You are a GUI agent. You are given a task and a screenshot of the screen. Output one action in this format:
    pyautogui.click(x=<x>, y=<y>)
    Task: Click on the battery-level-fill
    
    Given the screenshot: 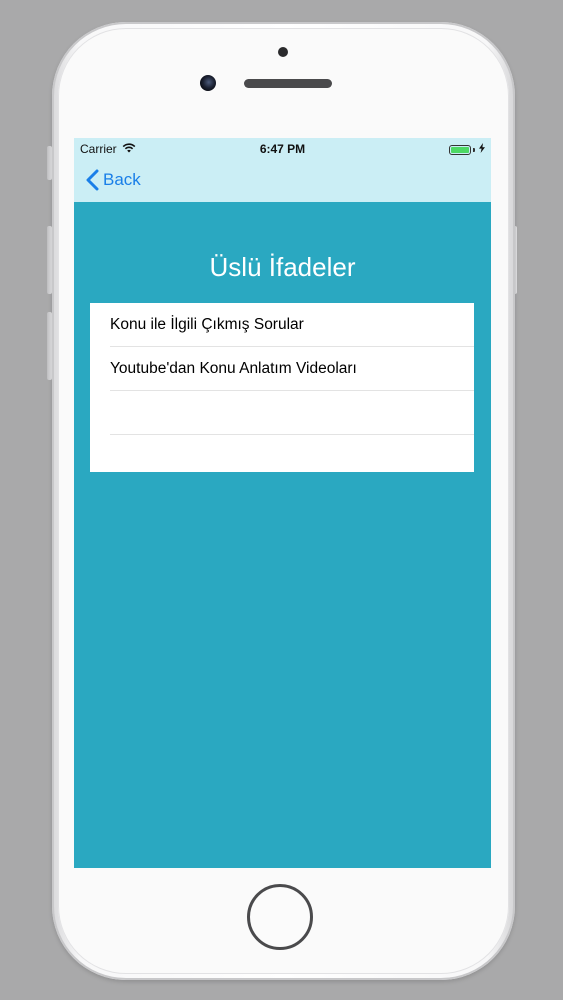 What is the action you would take?
    pyautogui.click(x=460, y=149)
    